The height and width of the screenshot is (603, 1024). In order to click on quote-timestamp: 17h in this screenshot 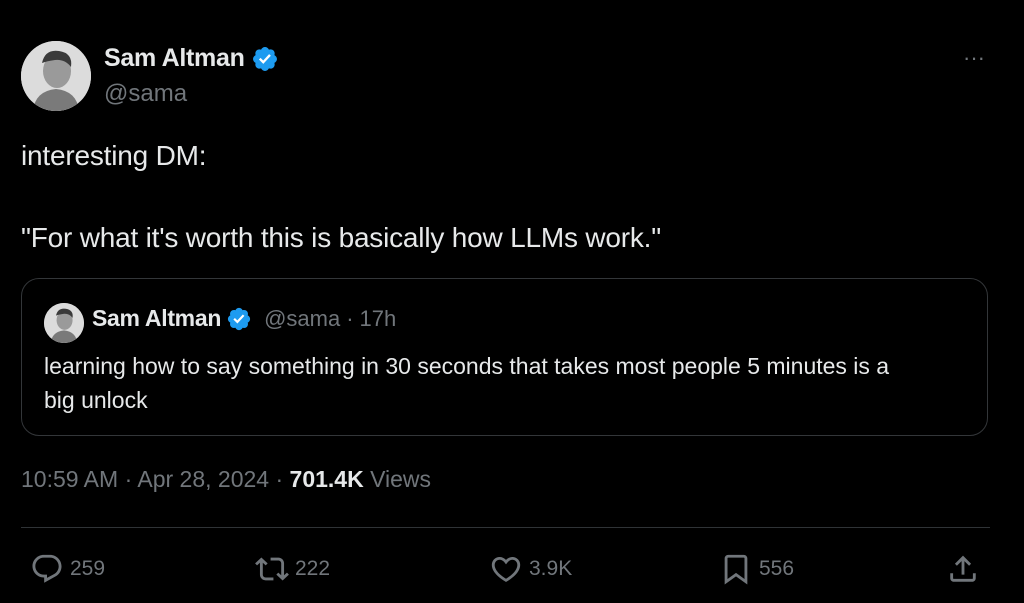, I will do `click(378, 318)`.